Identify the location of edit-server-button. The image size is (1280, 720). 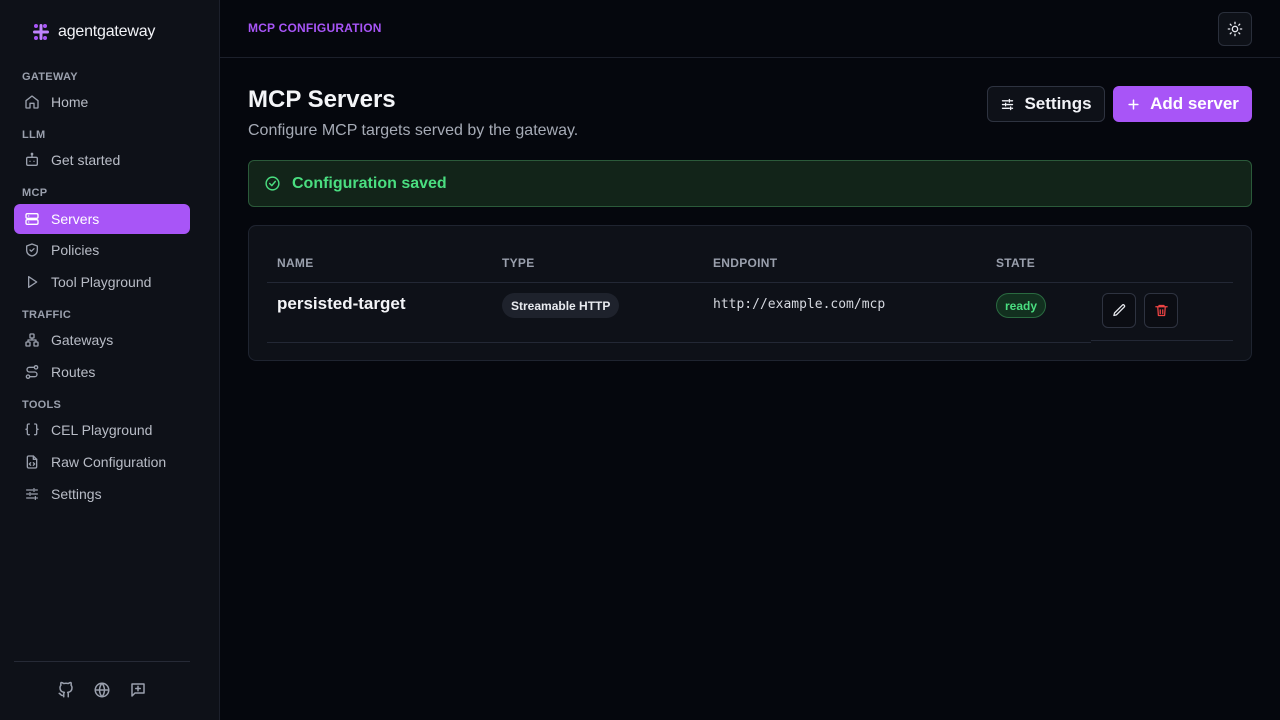
(1119, 310).